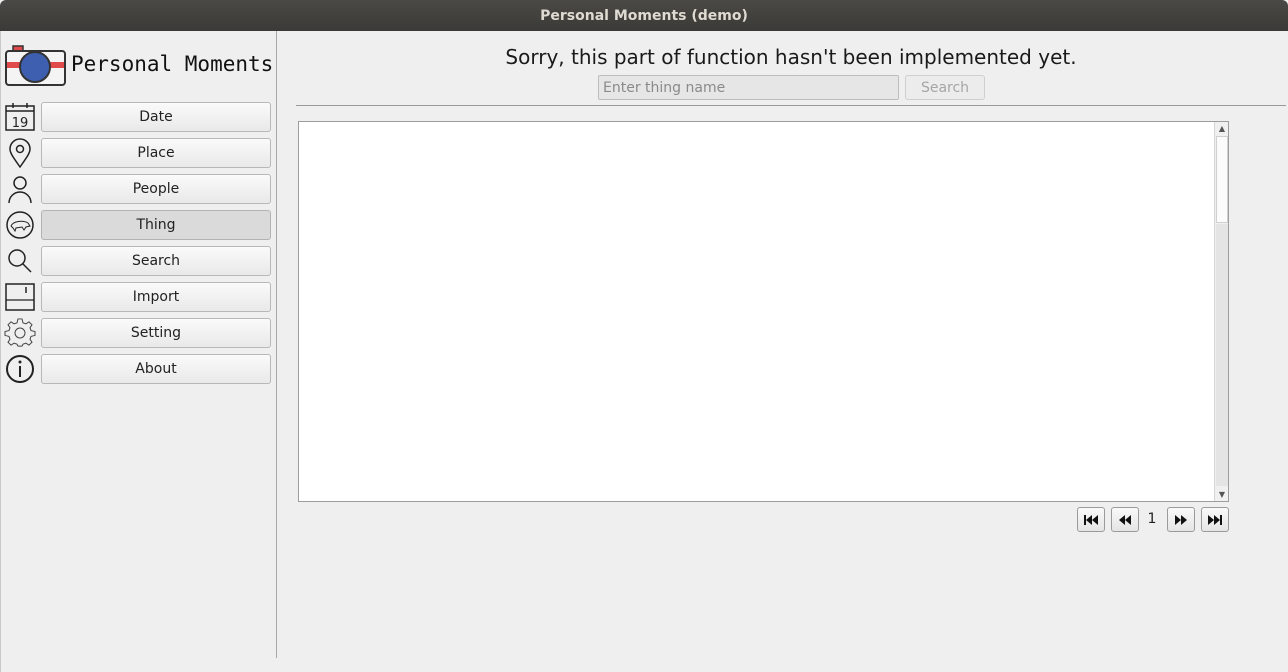 The width and height of the screenshot is (1288, 672). I want to click on vertical-scrollbar: ▲ ▼, so click(1221, 311).